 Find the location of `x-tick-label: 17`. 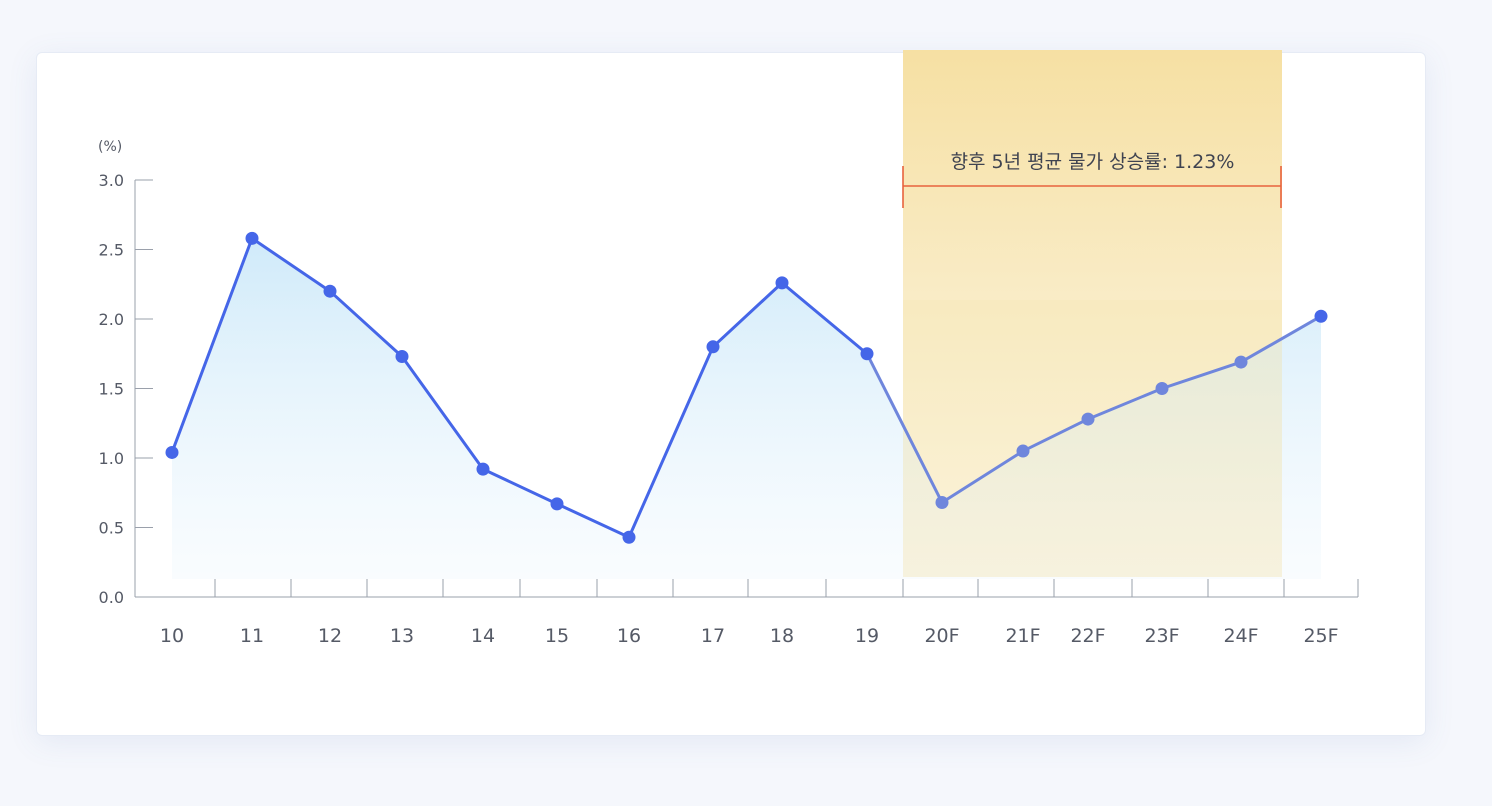

x-tick-label: 17 is located at coordinates (713, 636).